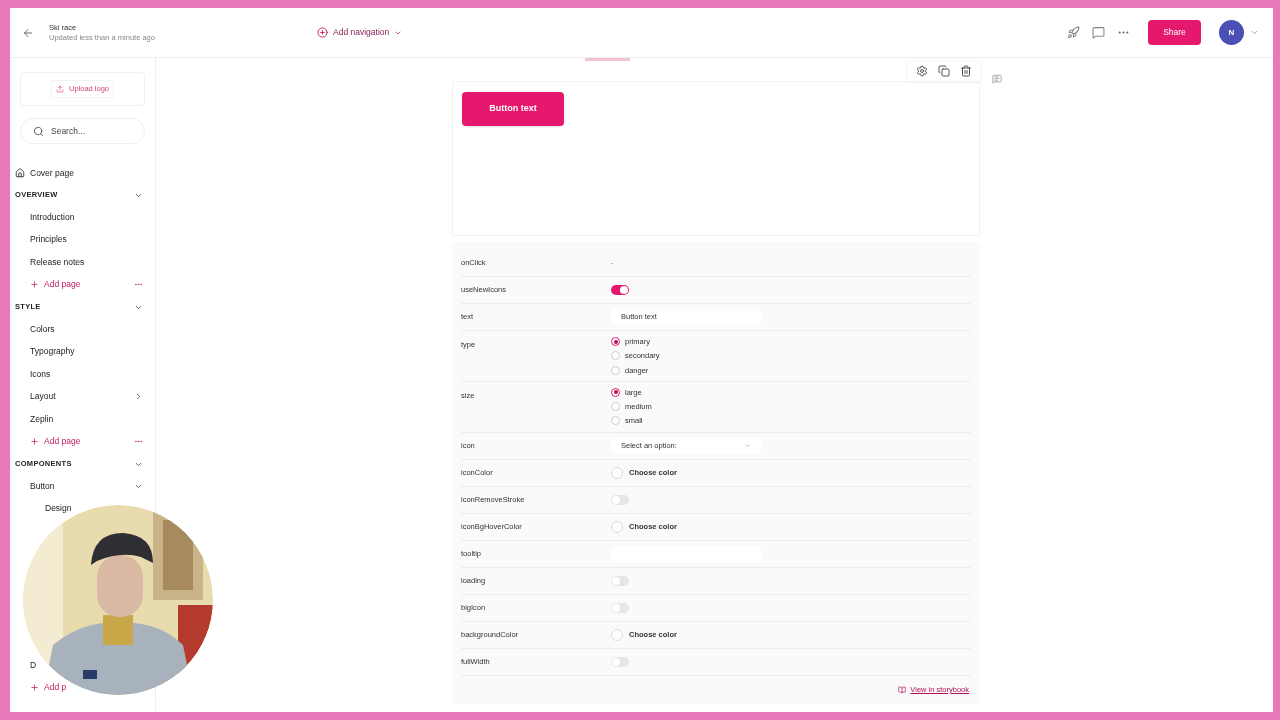 This screenshot has width=1280, height=720. I want to click on add-page-button: Add p, so click(48, 688).